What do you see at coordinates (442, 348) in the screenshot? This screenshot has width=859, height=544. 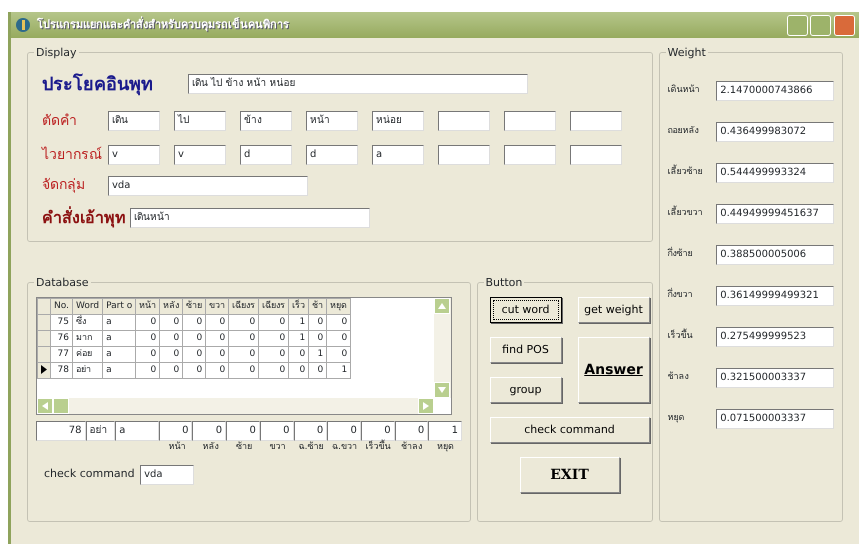 I see `vertical-scrollbar` at bounding box center [442, 348].